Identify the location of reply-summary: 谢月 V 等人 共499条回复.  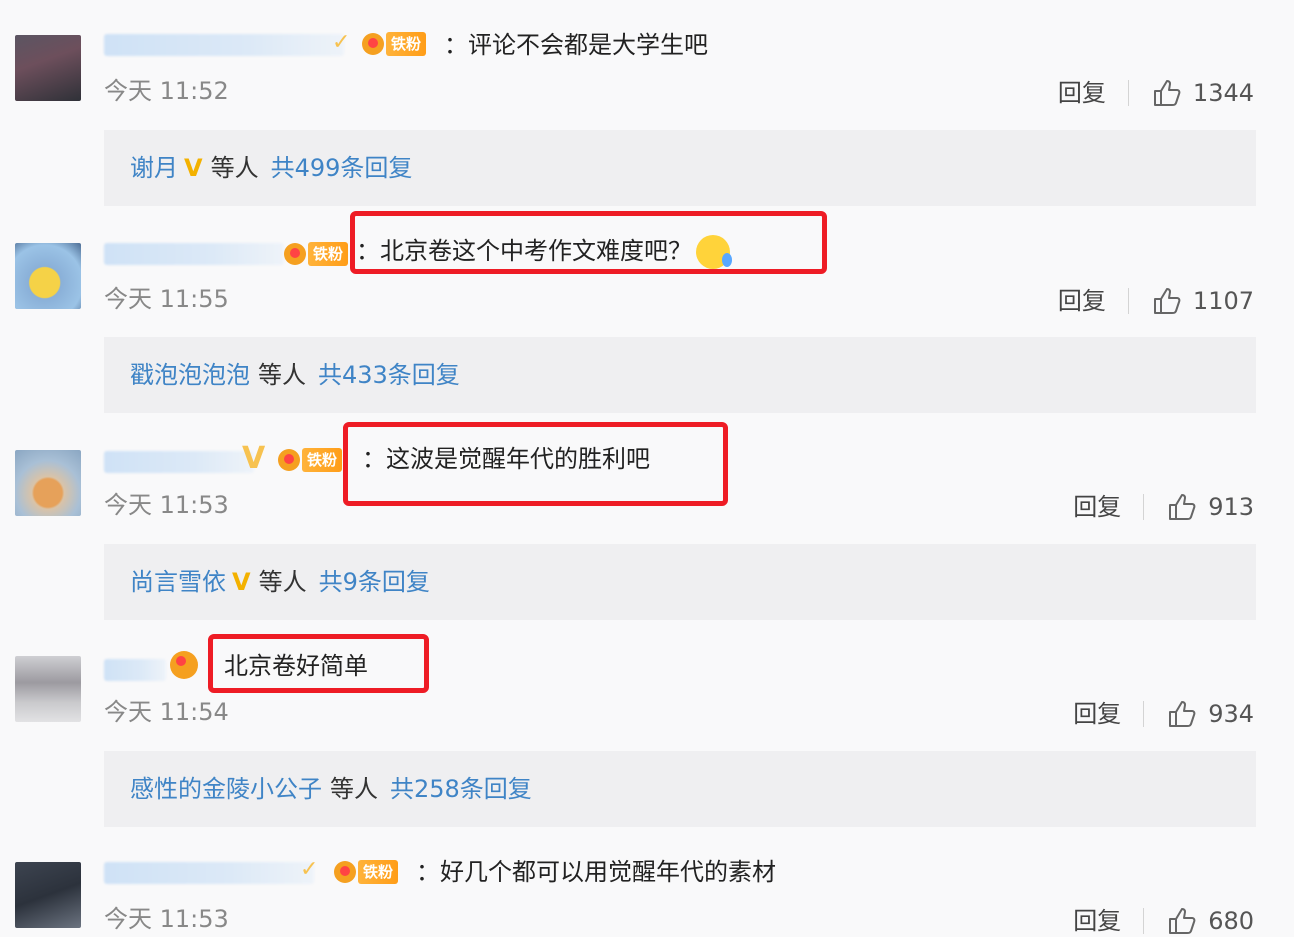
(680, 168).